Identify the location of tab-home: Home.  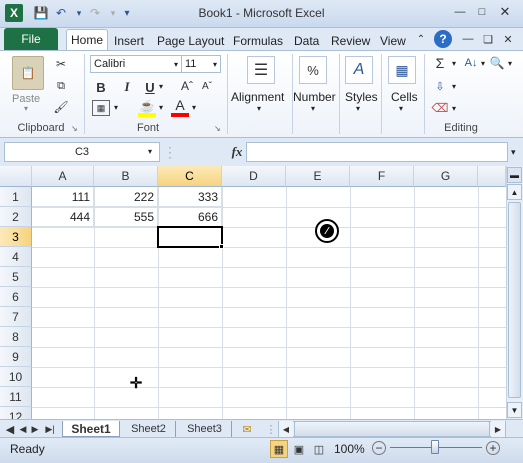
(87, 39).